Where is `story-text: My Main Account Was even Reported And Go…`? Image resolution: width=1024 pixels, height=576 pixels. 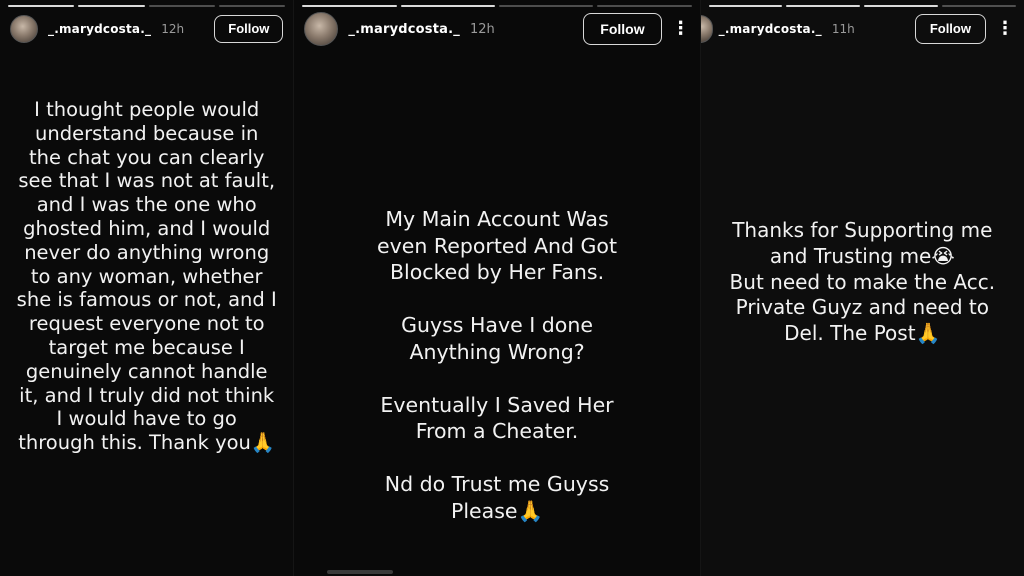
story-text: My Main Account Was even Reported And Go… is located at coordinates (497, 365).